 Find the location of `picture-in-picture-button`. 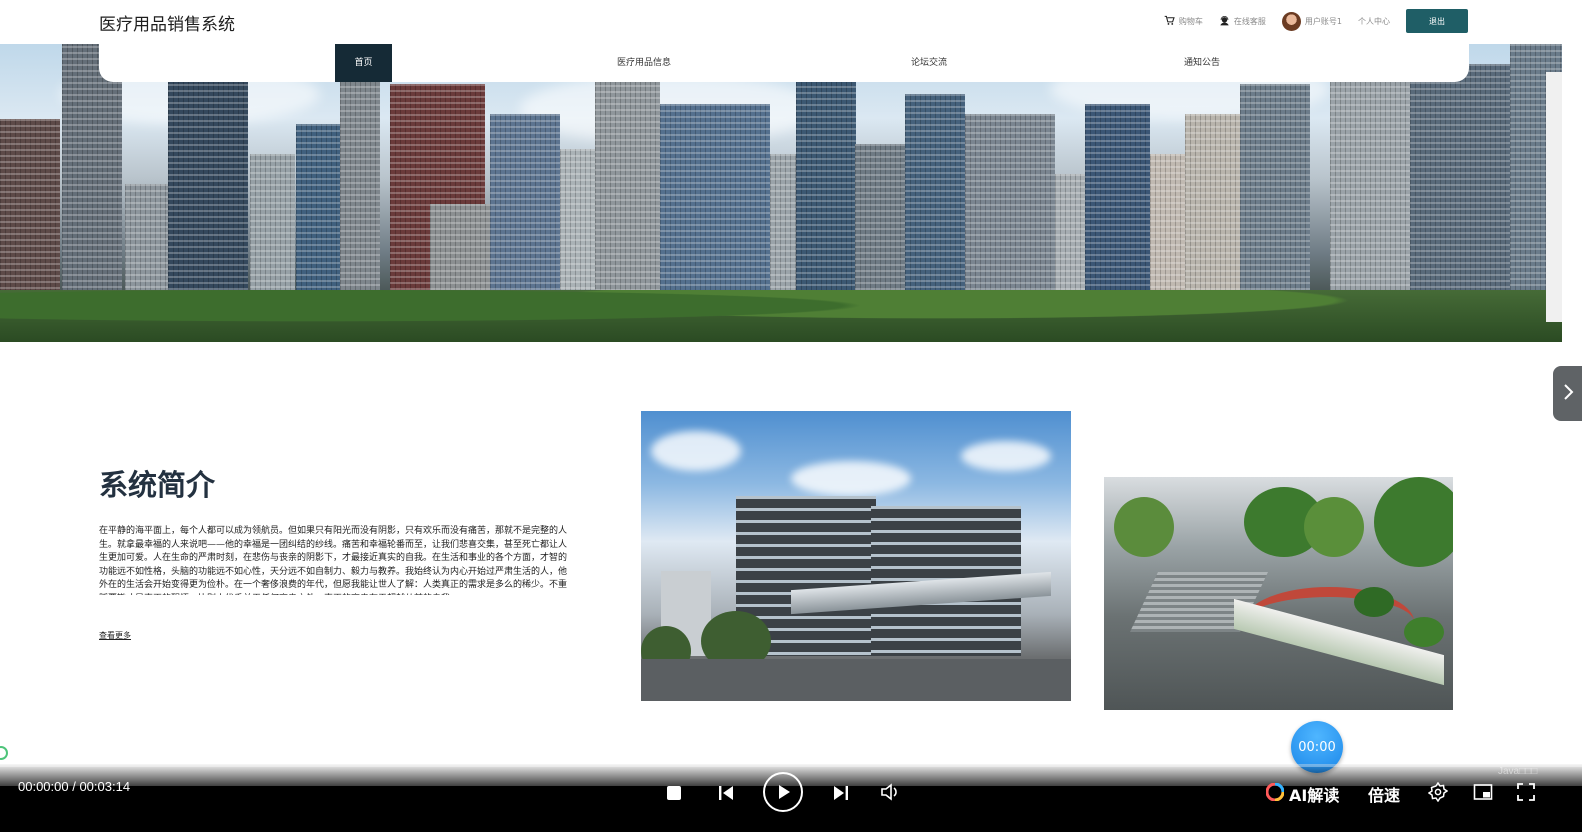

picture-in-picture-button is located at coordinates (1483, 792).